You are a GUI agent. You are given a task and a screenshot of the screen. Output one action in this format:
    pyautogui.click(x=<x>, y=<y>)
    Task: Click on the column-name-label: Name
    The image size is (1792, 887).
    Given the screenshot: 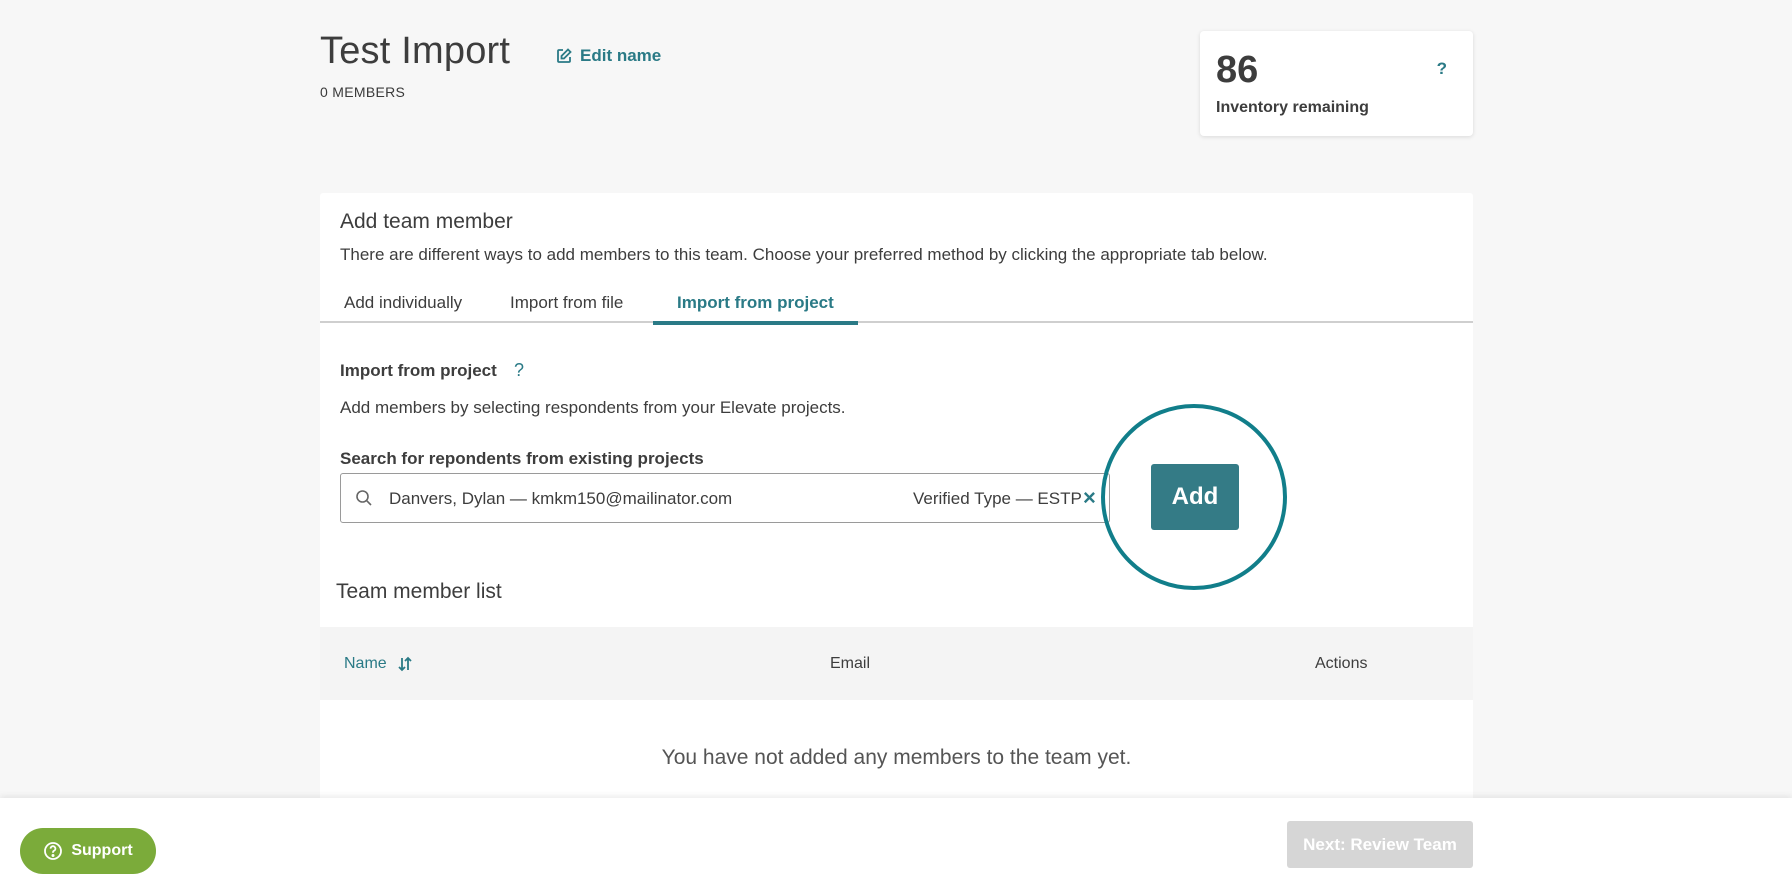 What is the action you would take?
    pyautogui.click(x=365, y=663)
    